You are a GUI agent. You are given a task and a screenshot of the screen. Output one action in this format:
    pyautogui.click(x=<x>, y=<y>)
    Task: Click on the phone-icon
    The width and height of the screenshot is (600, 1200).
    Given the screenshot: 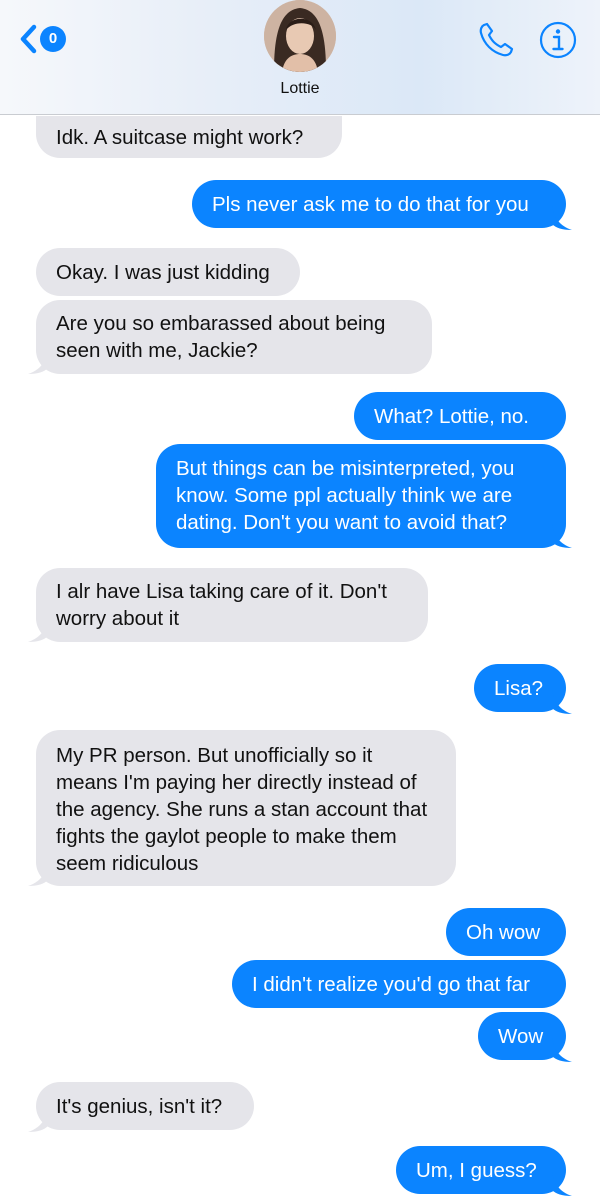 What is the action you would take?
    pyautogui.click(x=496, y=39)
    